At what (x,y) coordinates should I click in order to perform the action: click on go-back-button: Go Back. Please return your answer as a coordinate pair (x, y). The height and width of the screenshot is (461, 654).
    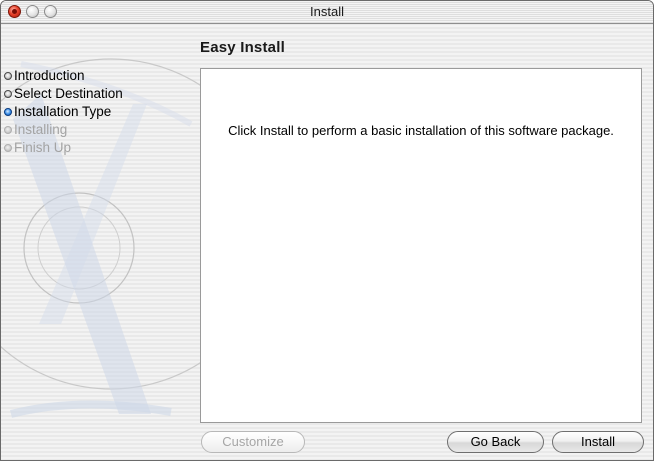
    Looking at the image, I should click on (495, 442).